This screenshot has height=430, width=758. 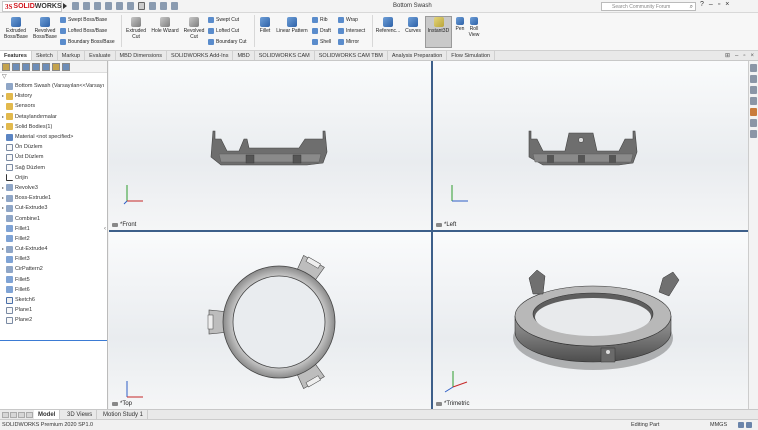 I want to click on open-icon, so click(x=97, y=6).